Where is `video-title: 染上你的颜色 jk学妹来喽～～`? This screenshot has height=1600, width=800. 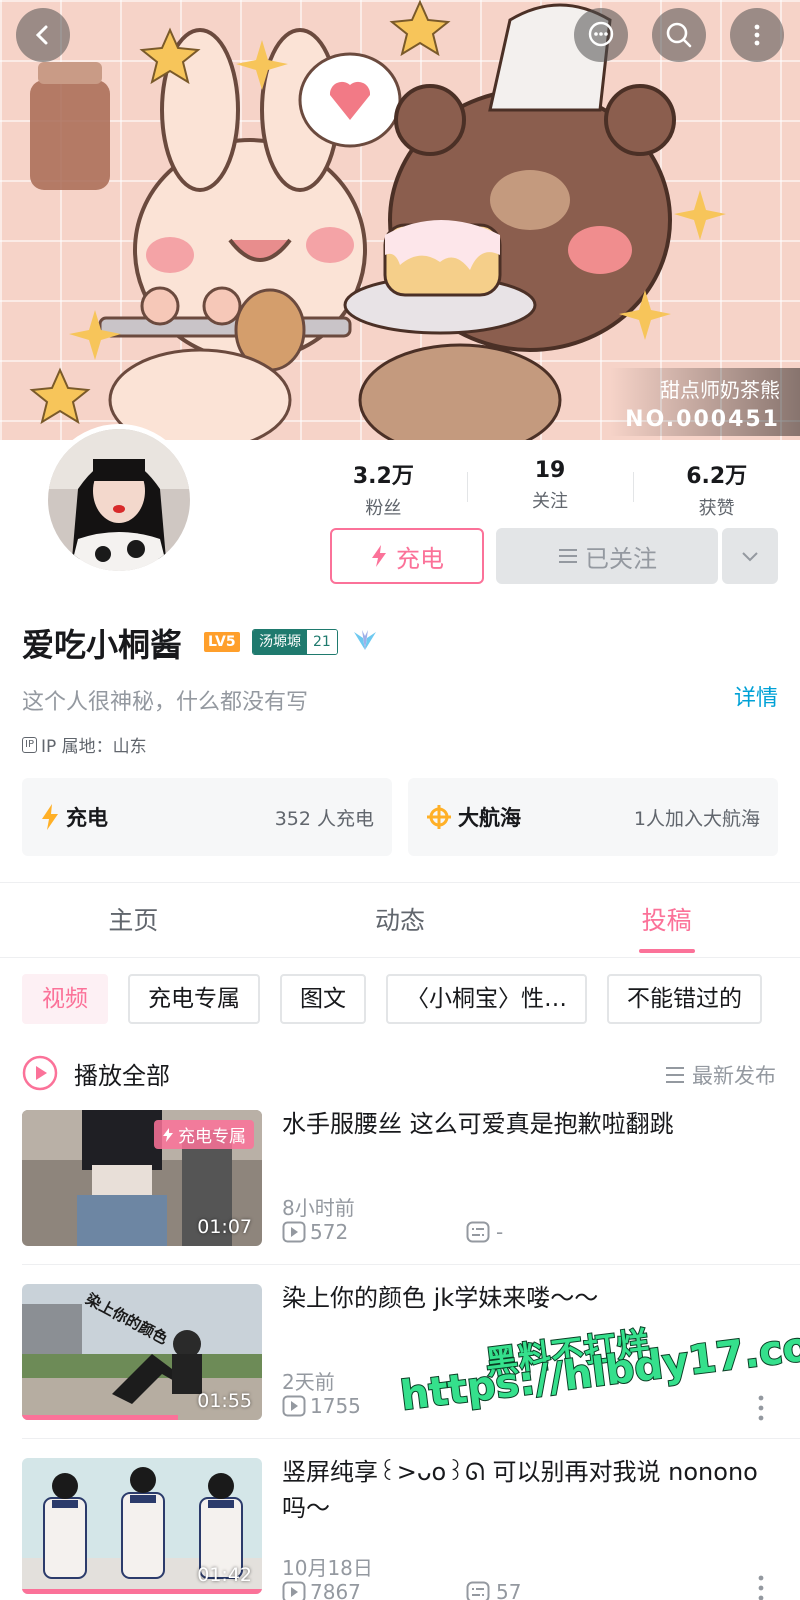 video-title: 染上你的颜色 jk学妹来喽～～ is located at coordinates (532, 1298).